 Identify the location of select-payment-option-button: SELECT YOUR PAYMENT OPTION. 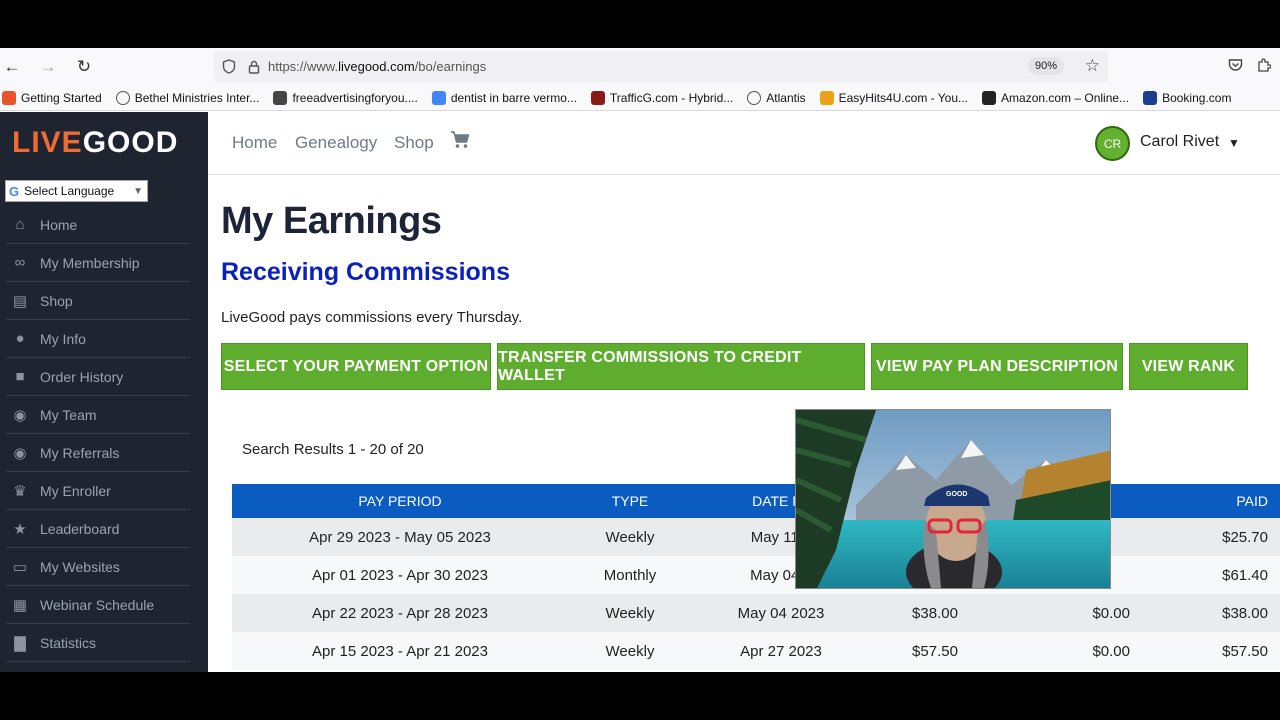
(356, 366).